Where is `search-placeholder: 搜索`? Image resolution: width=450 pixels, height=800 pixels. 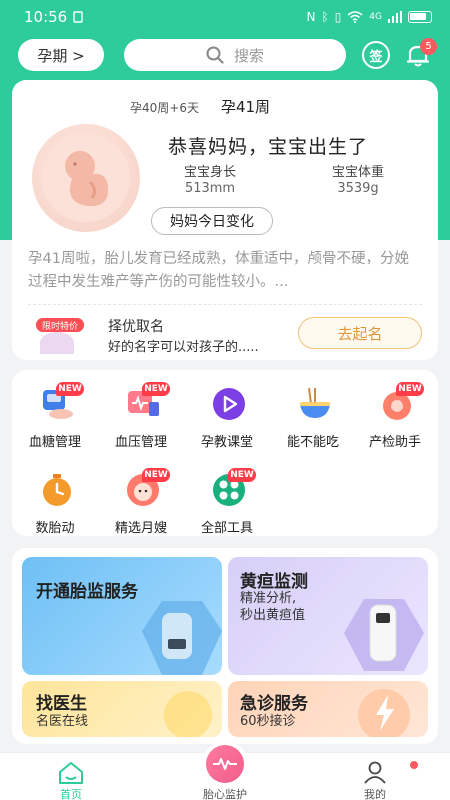 search-placeholder: 搜索 is located at coordinates (248, 55).